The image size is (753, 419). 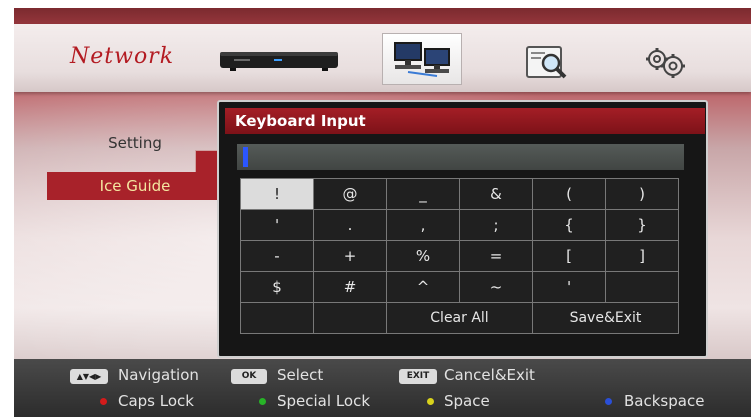 I want to click on key-button: ;, so click(x=496, y=225).